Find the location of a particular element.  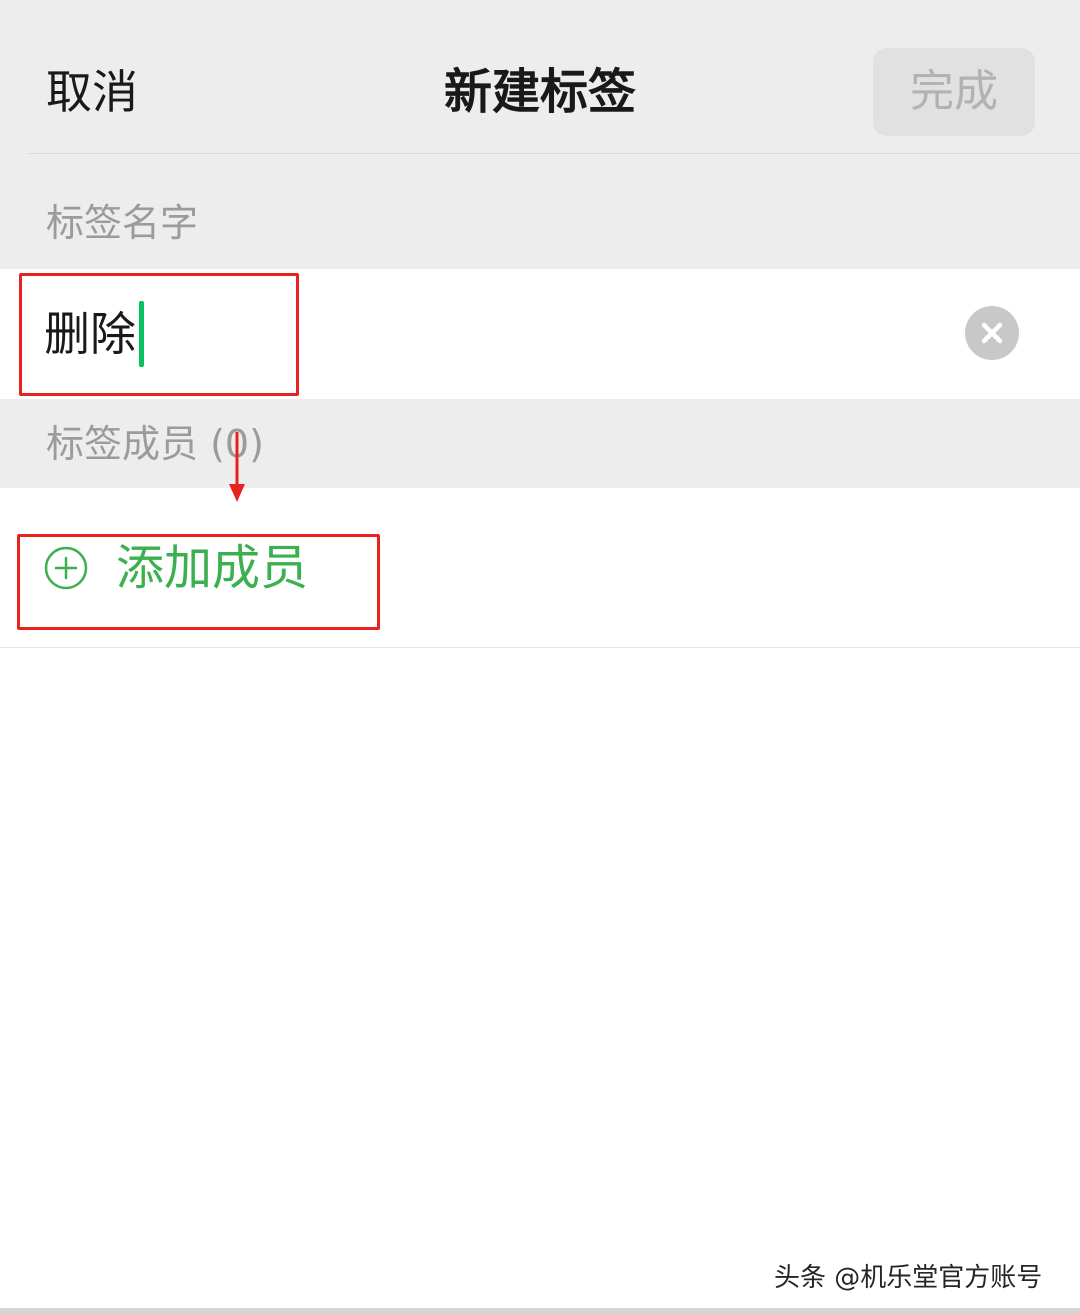

tag-name-section-label: 标签名字 is located at coordinates (122, 223).